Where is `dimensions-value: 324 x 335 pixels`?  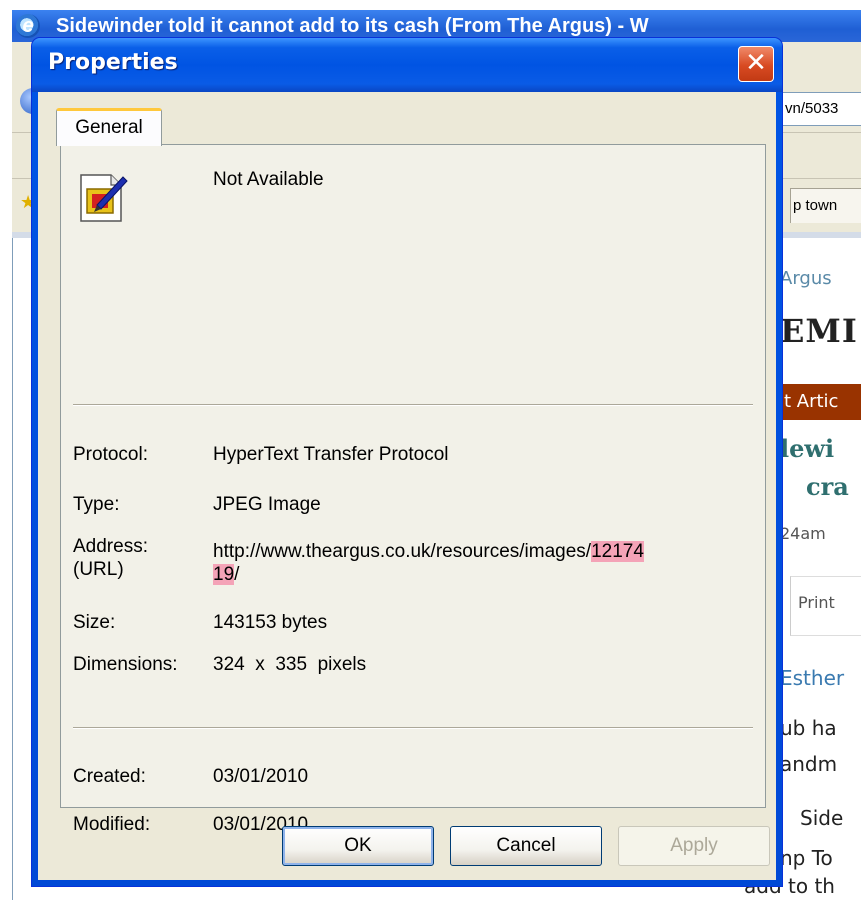 dimensions-value: 324 x 335 pixels is located at coordinates (290, 664).